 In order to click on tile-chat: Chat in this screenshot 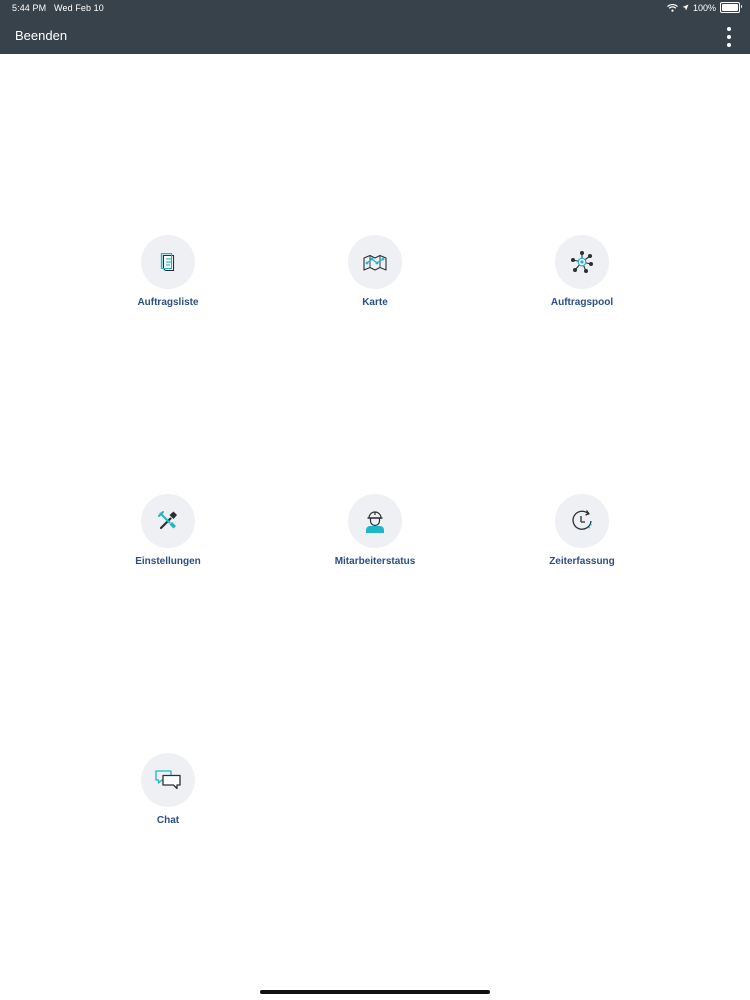, I will do `click(168, 798)`.